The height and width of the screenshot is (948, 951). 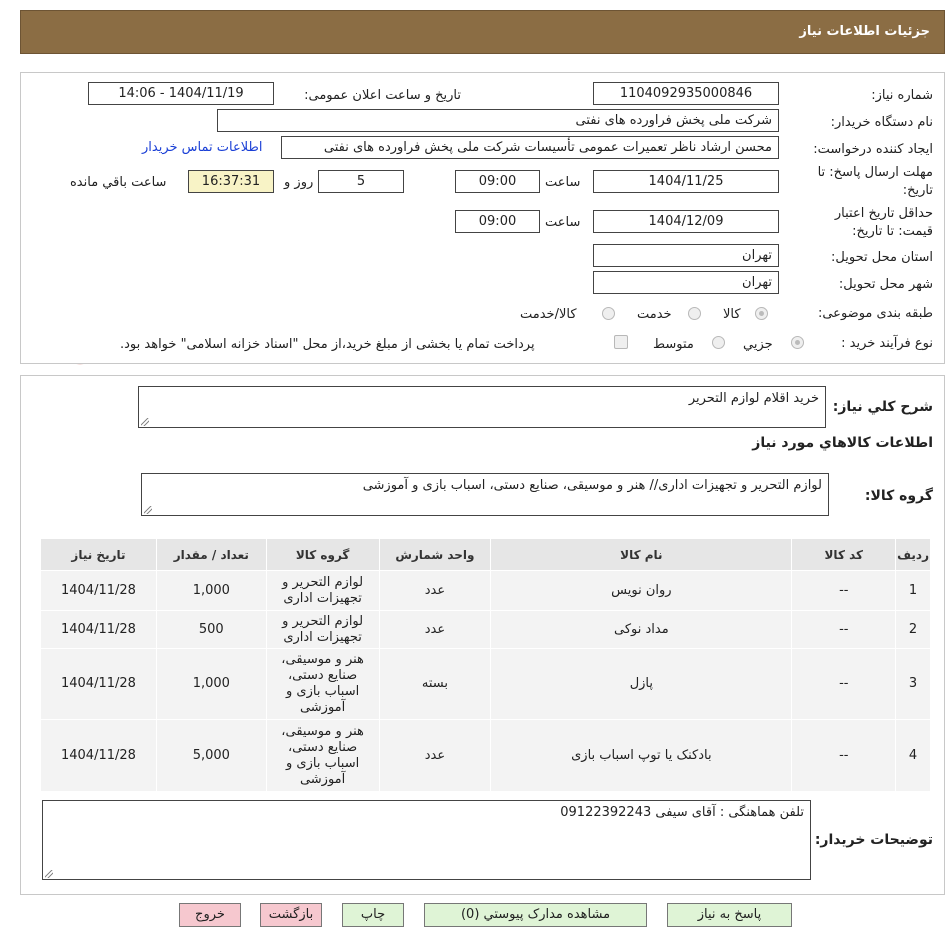 I want to click on back-button: بازگشت, so click(x=291, y=915).